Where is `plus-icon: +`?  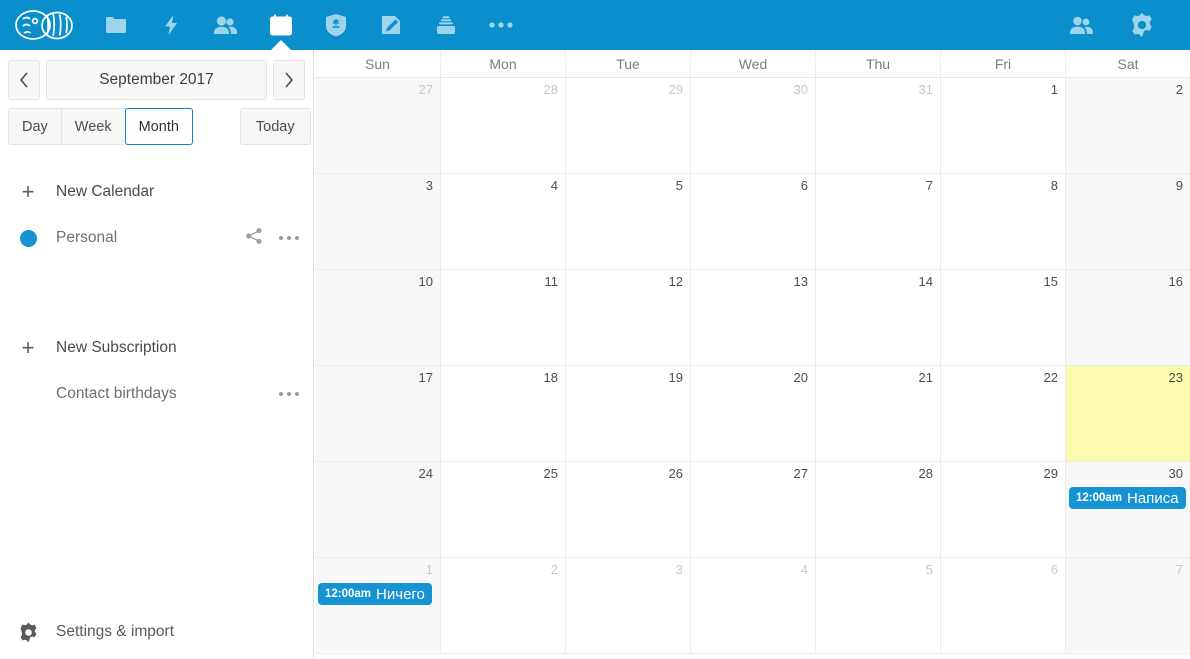 plus-icon: + is located at coordinates (28, 347).